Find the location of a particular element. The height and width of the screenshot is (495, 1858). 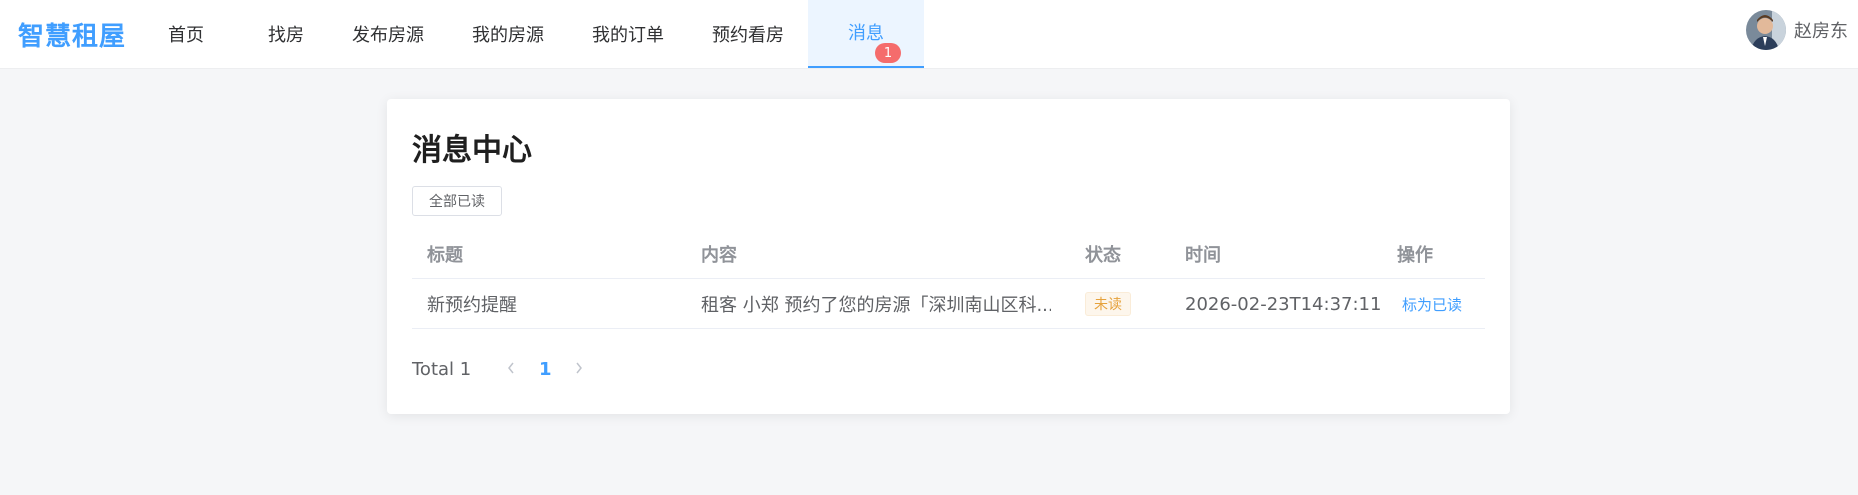

nav-item-viewing-appointments: 预约看房 is located at coordinates (748, 34).